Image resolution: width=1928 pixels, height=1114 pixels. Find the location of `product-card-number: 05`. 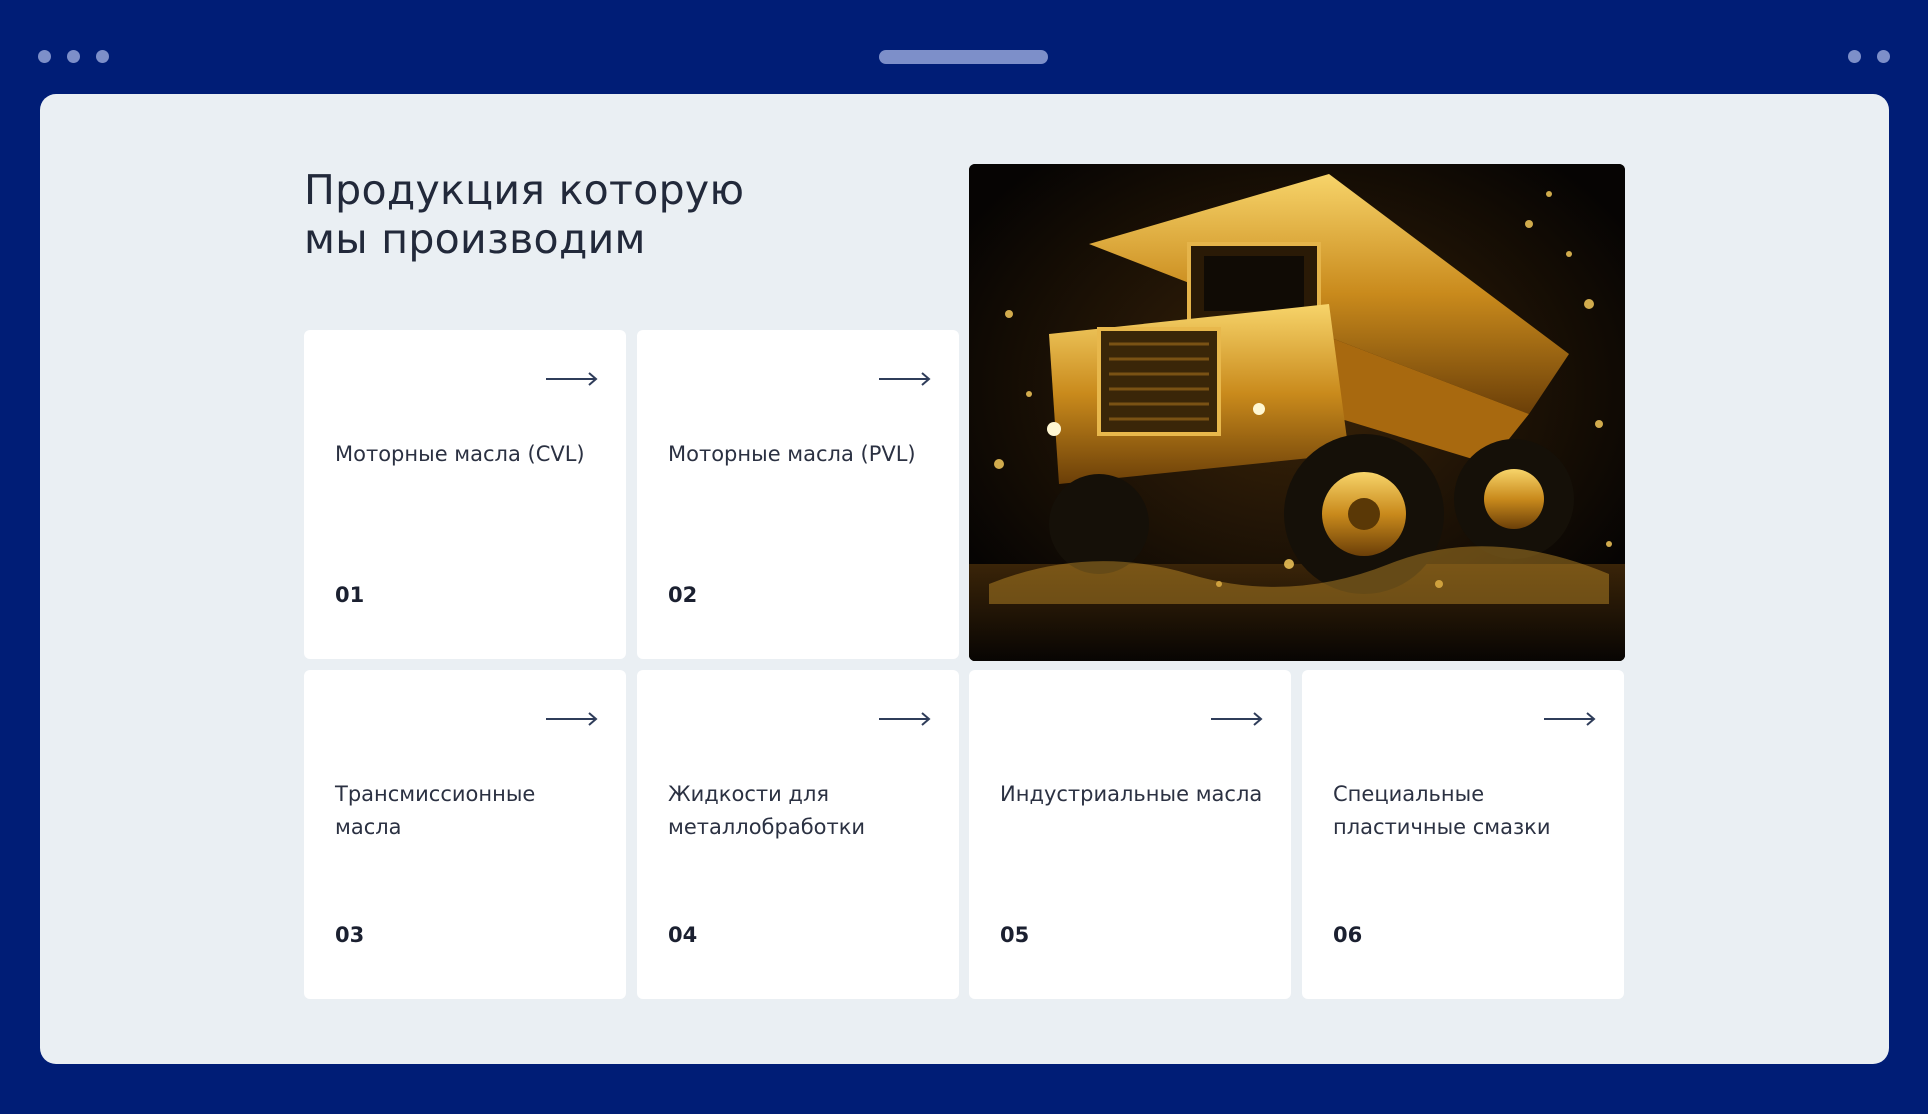

product-card-number: 05 is located at coordinates (1015, 935).